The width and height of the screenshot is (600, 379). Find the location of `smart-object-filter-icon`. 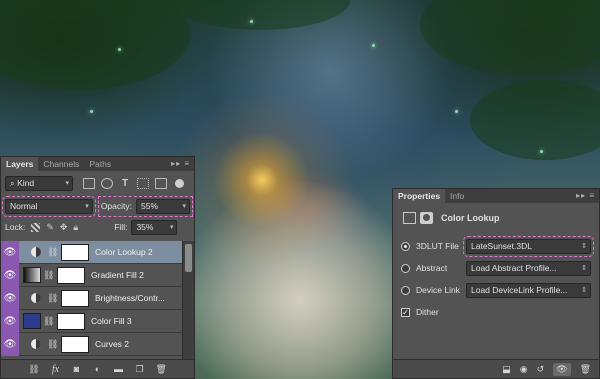

smart-object-filter-icon is located at coordinates (161, 183).